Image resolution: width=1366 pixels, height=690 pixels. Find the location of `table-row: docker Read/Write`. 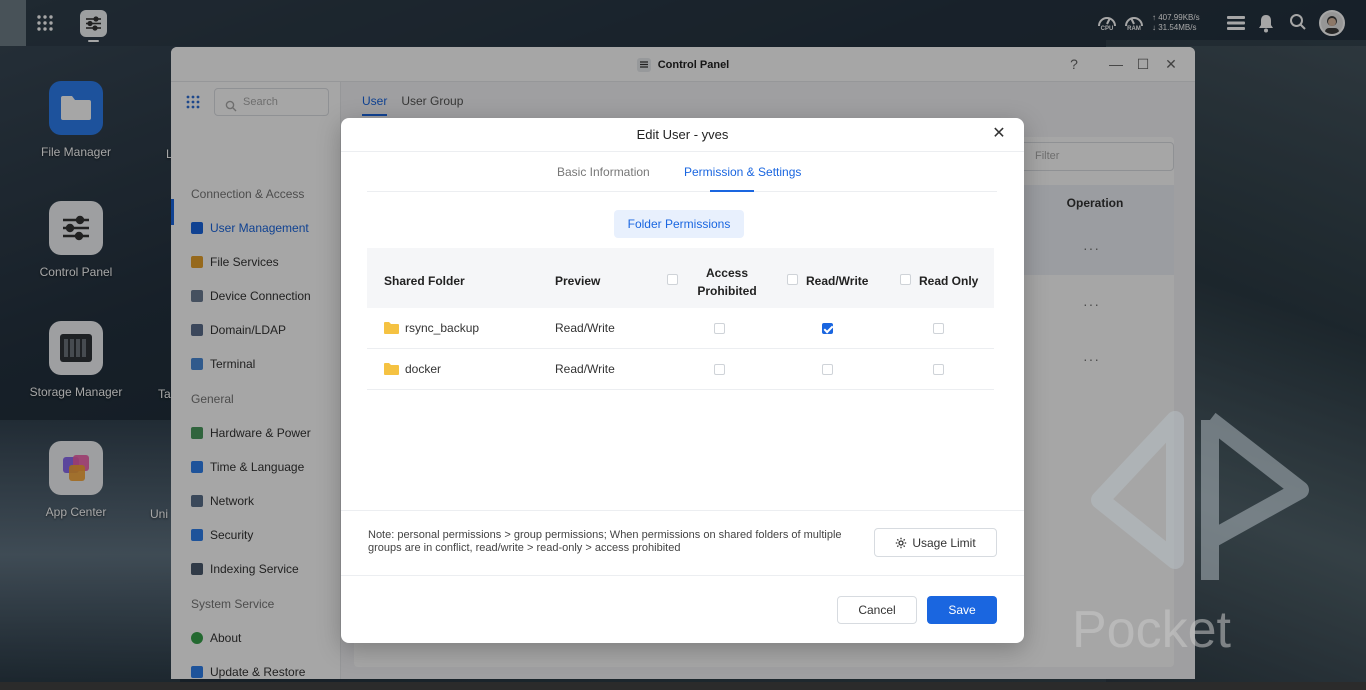

table-row: docker Read/Write is located at coordinates (680, 369).